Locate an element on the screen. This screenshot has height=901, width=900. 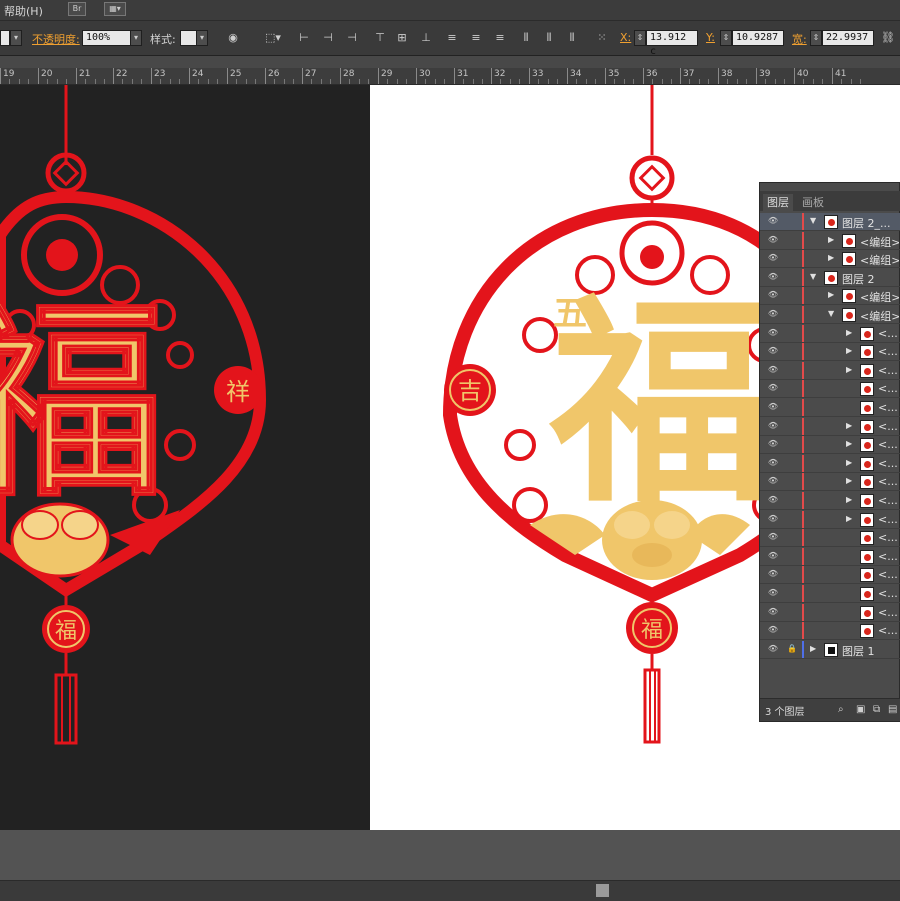
arrange-documents-icon: ▦▾ is located at coordinates (115, 9).